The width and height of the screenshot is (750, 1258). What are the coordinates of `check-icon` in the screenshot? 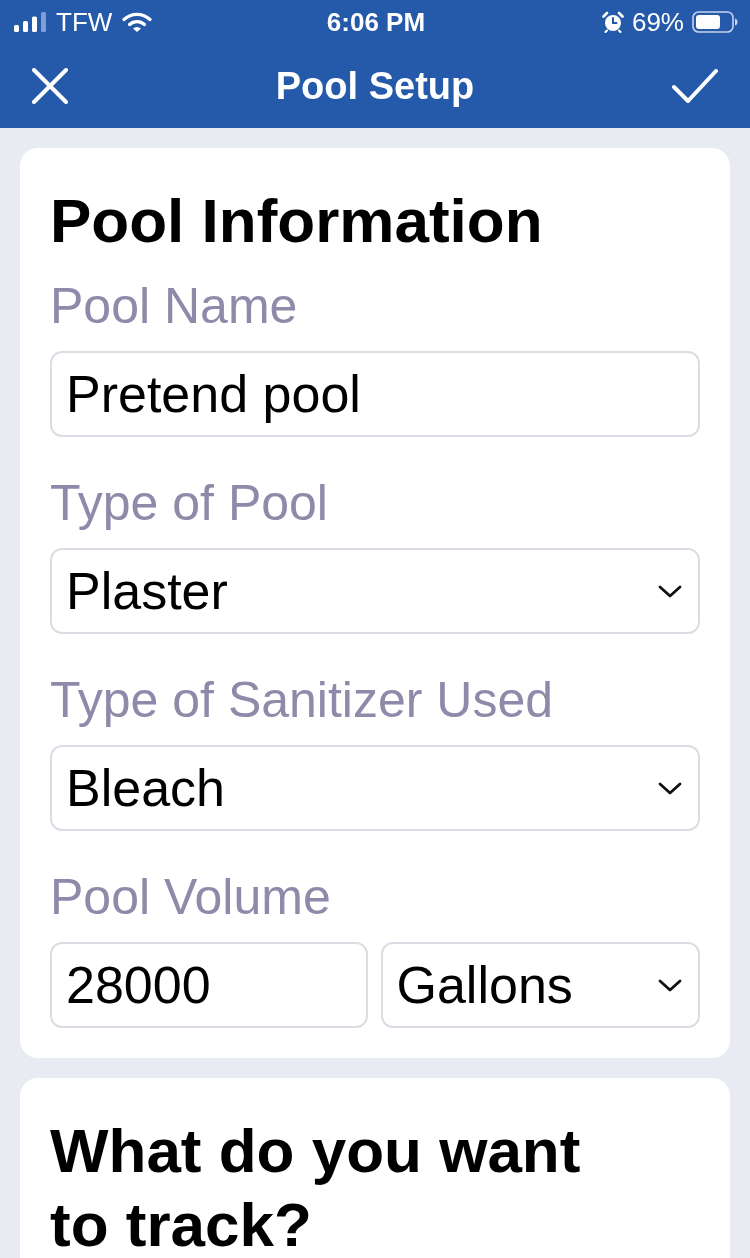 It's located at (695, 86).